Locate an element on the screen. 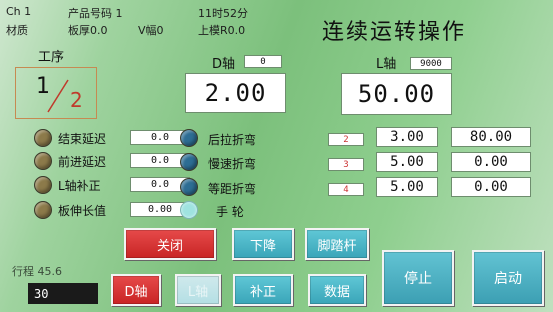  mode-label: 慢速折弯 is located at coordinates (232, 164).